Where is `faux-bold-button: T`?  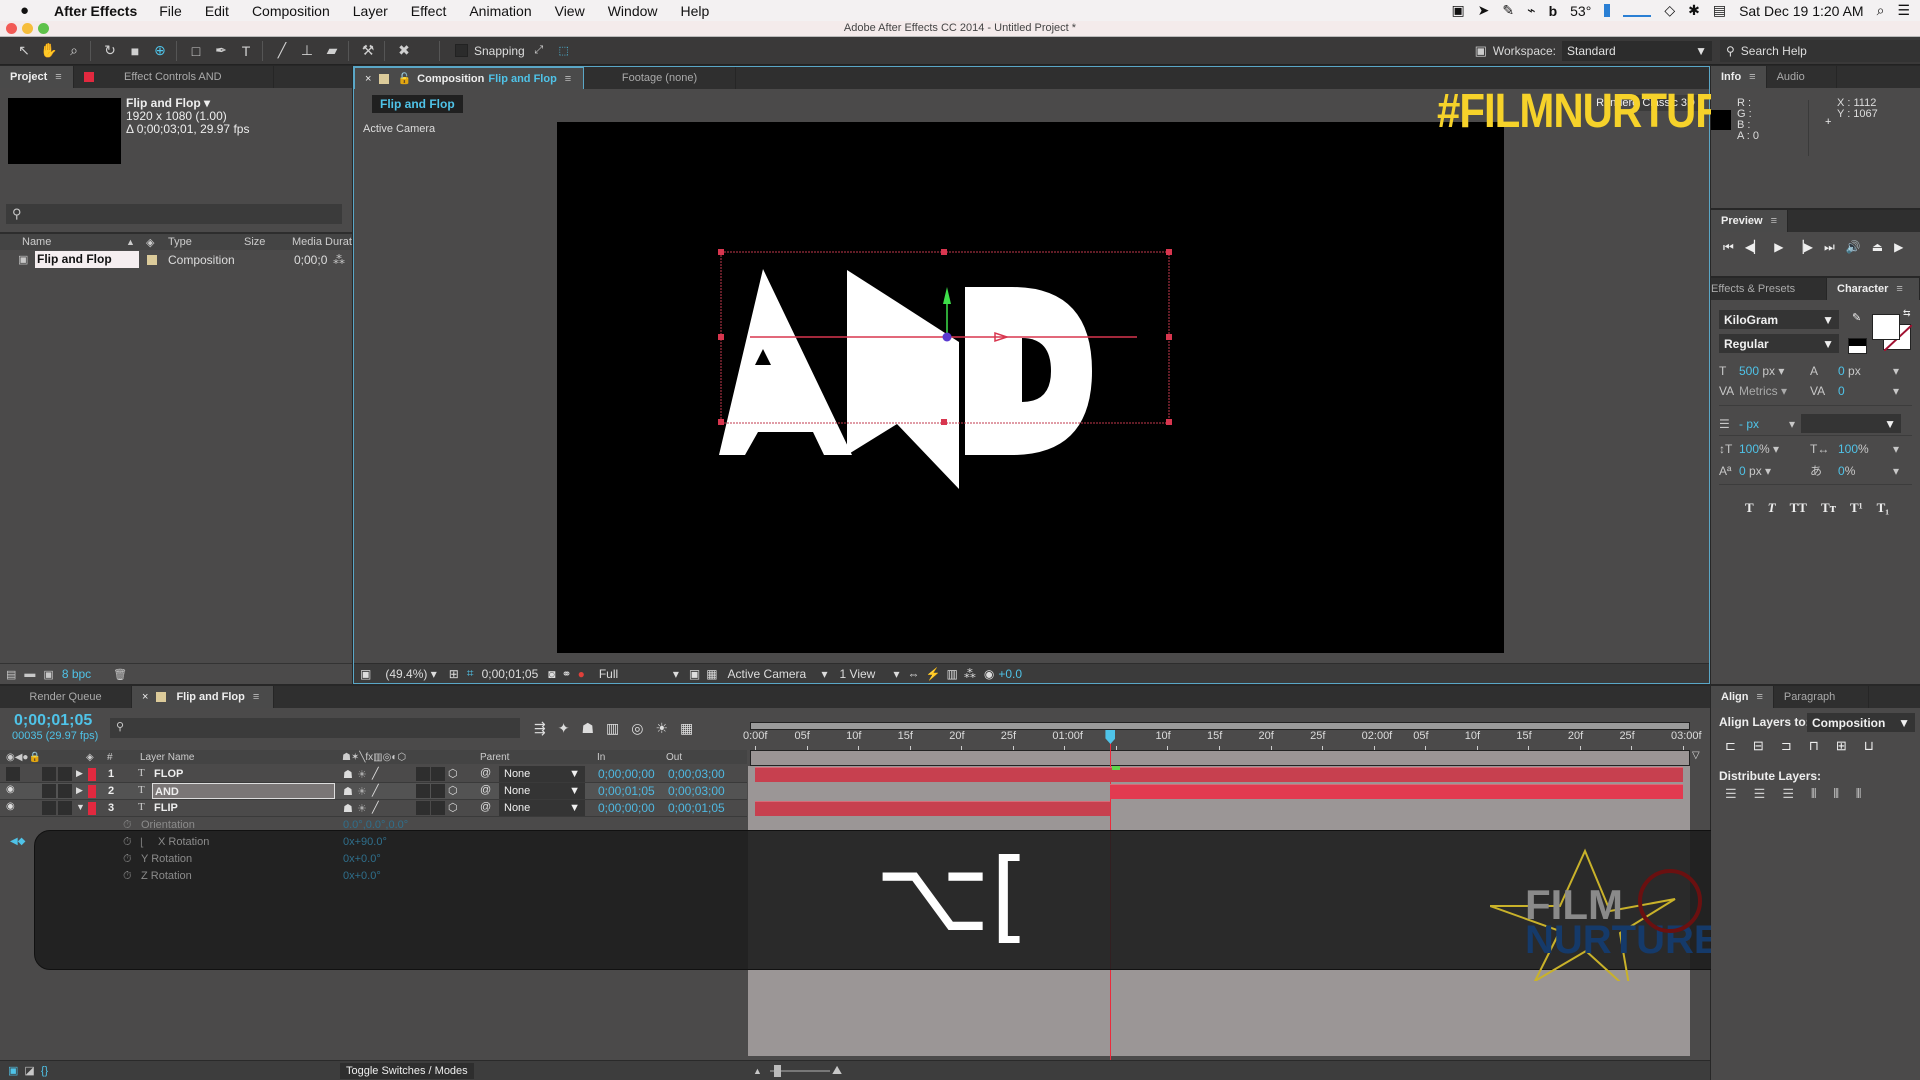
faux-bold-button: T is located at coordinates (1749, 508).